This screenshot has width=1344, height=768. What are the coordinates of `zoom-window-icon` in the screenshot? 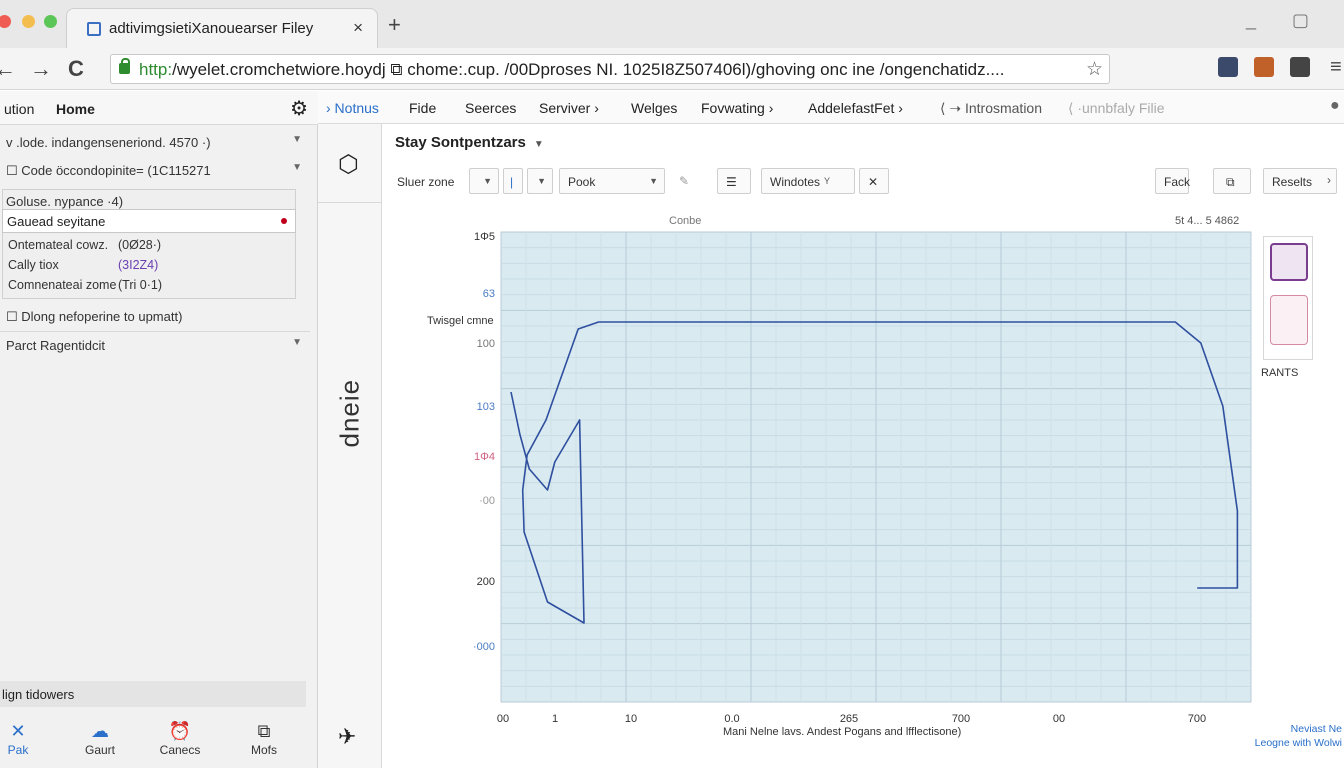 It's located at (50, 21).